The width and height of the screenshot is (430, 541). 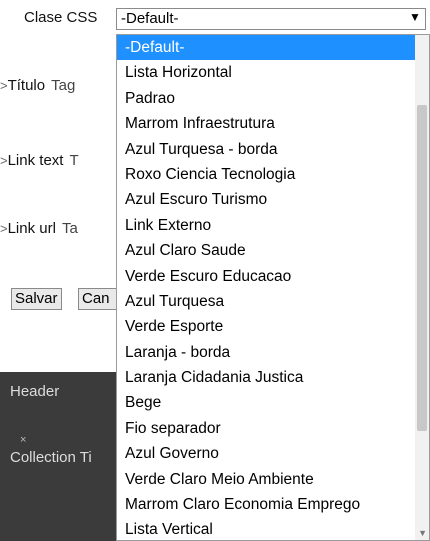 What do you see at coordinates (266, 250) in the screenshot?
I see `dropdown-option: Azul Claro Saude` at bounding box center [266, 250].